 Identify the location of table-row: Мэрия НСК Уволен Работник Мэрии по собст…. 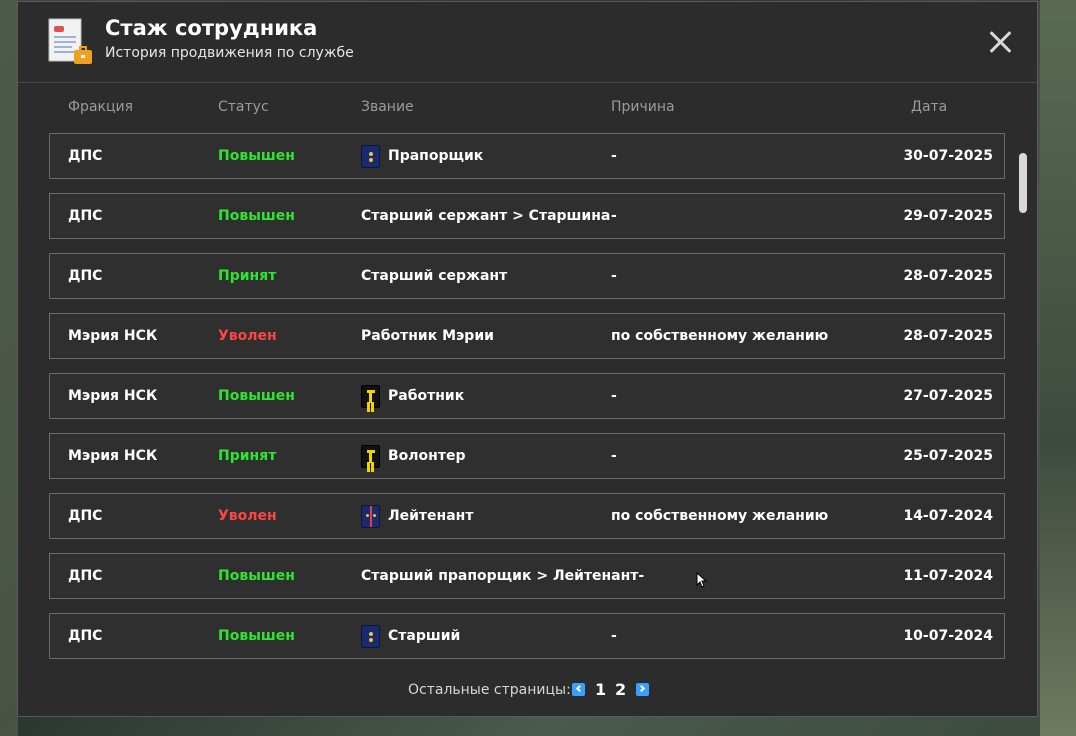
(527, 336).